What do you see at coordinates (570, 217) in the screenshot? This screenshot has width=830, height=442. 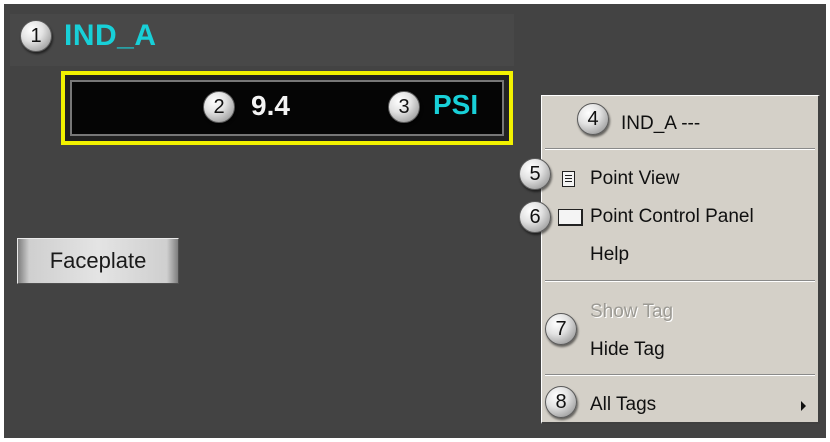 I see `point-control-panel-icon` at bounding box center [570, 217].